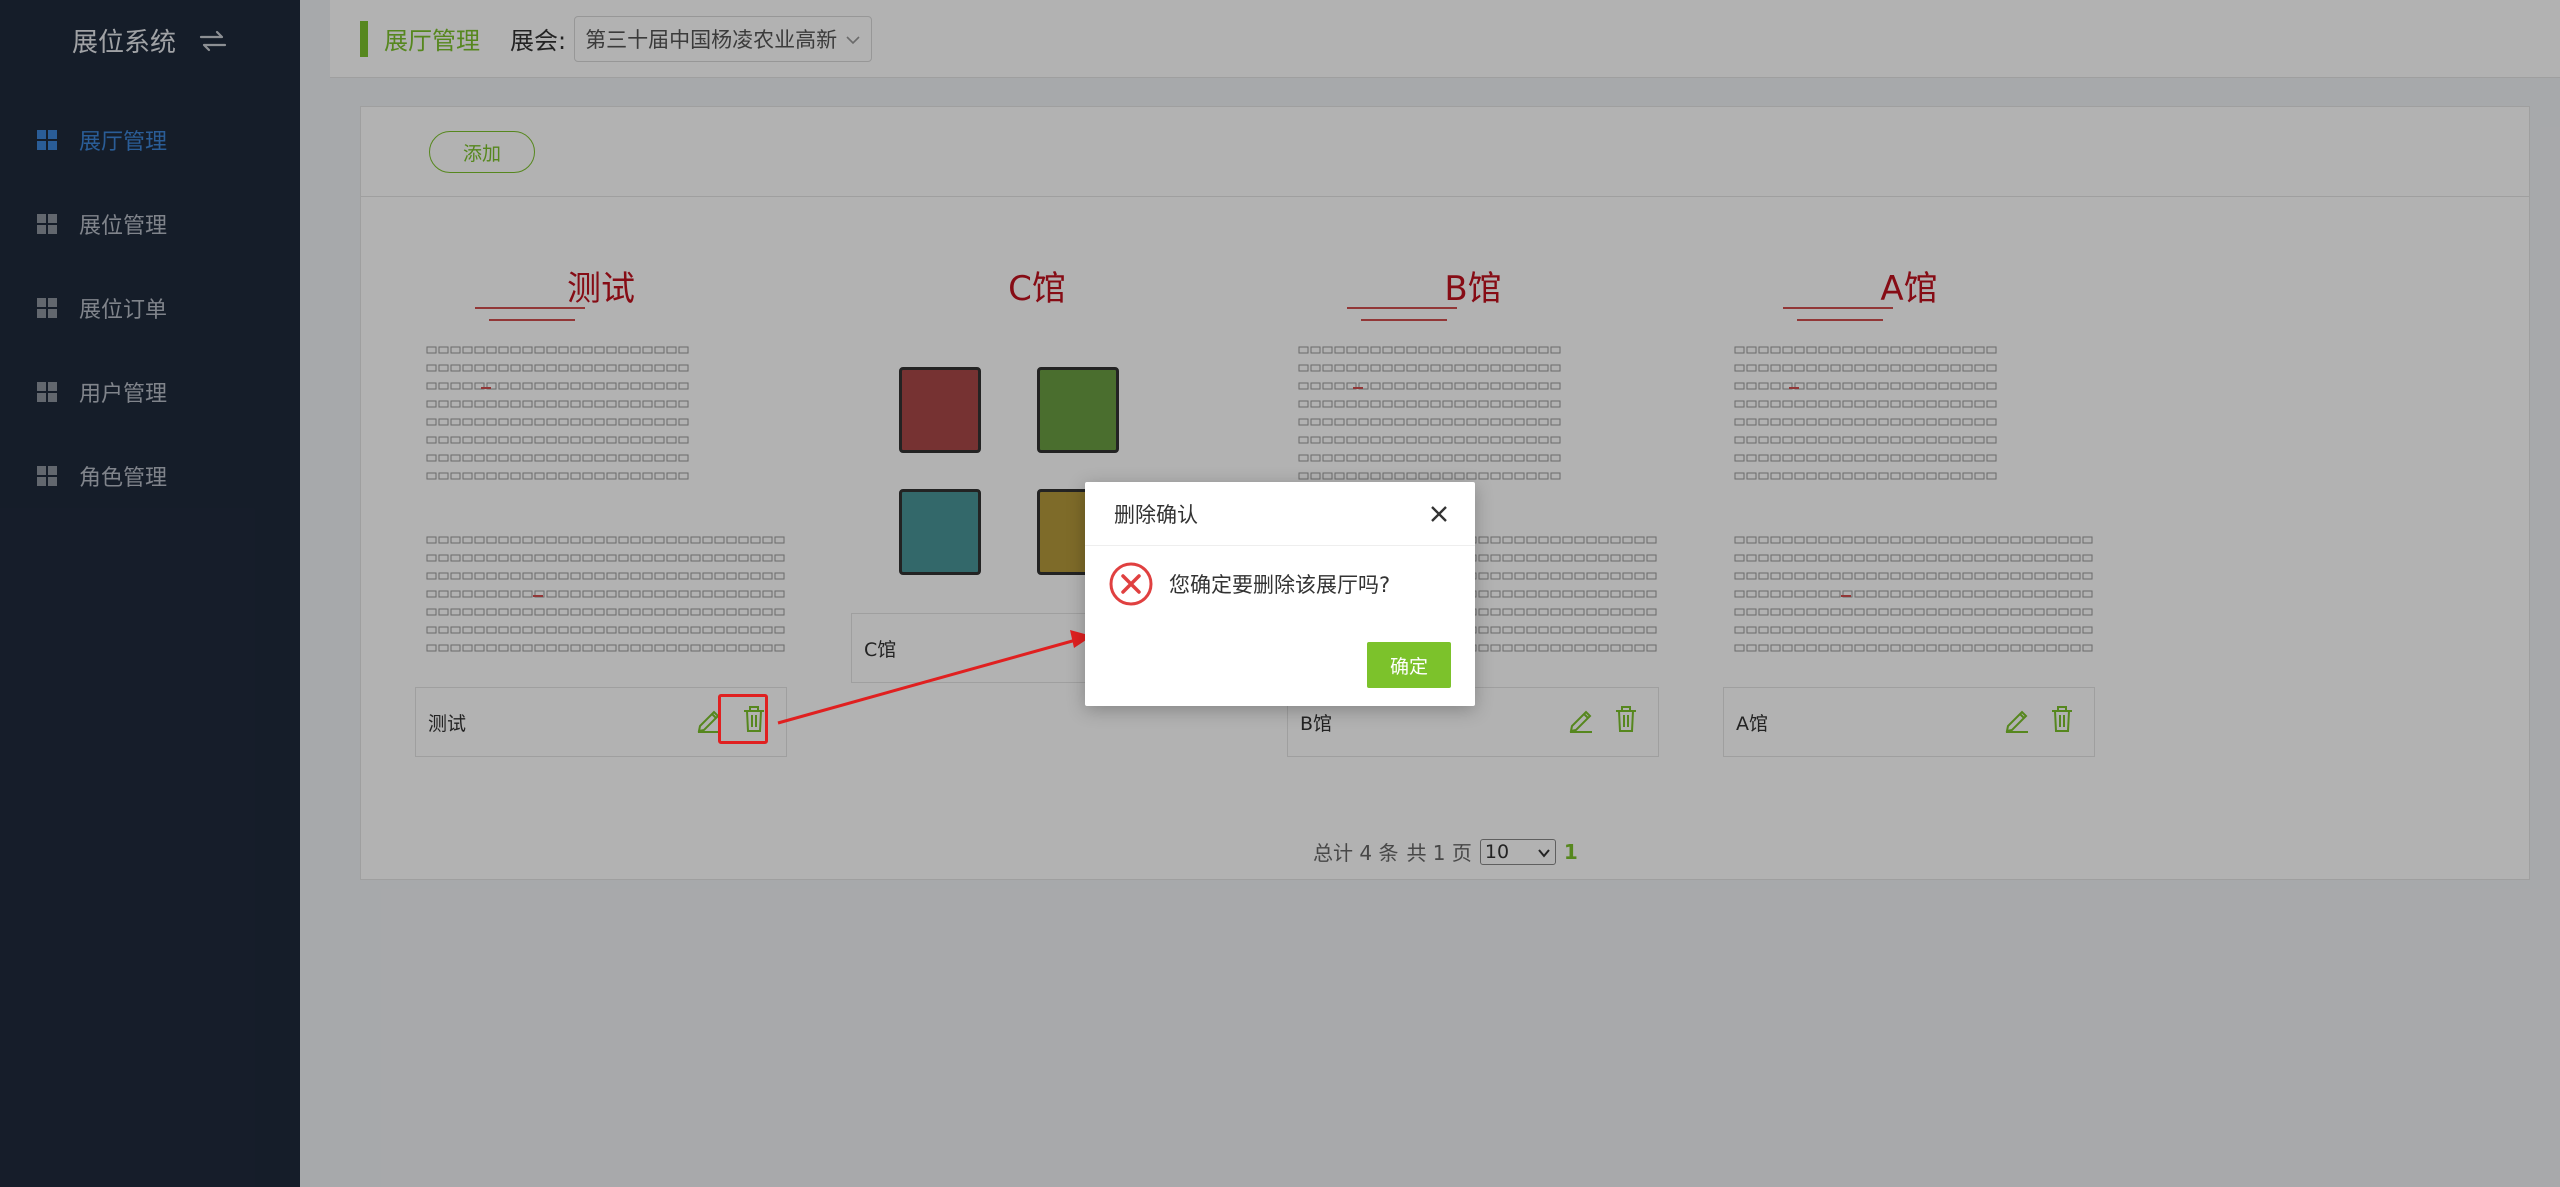  What do you see at coordinates (1156, 514) in the screenshot?
I see `dialog-title: 删除确认` at bounding box center [1156, 514].